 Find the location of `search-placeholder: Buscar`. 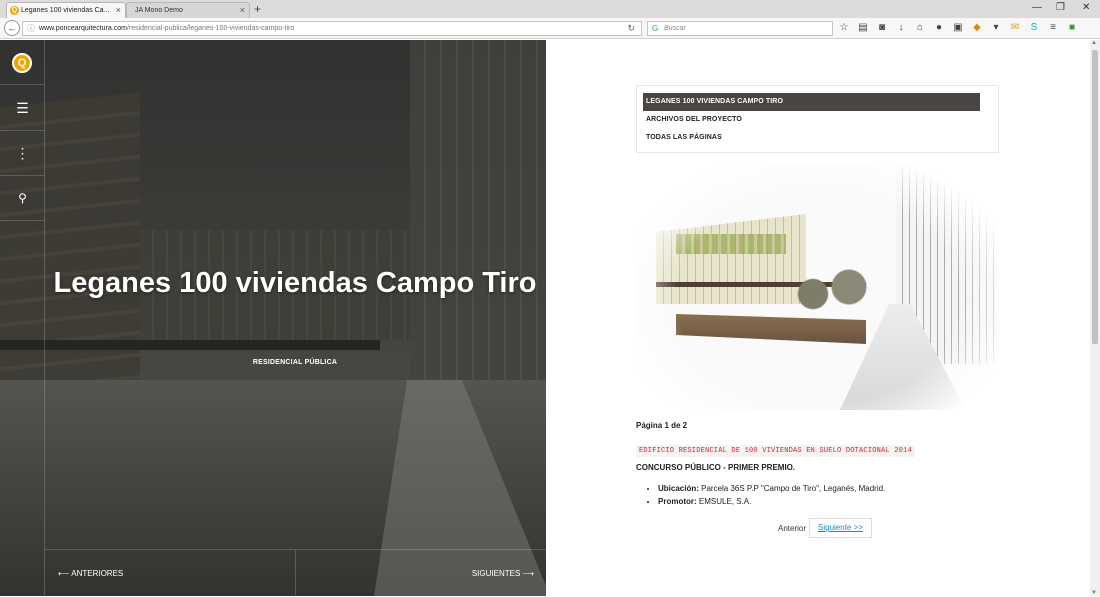

search-placeholder: Buscar is located at coordinates (675, 28).